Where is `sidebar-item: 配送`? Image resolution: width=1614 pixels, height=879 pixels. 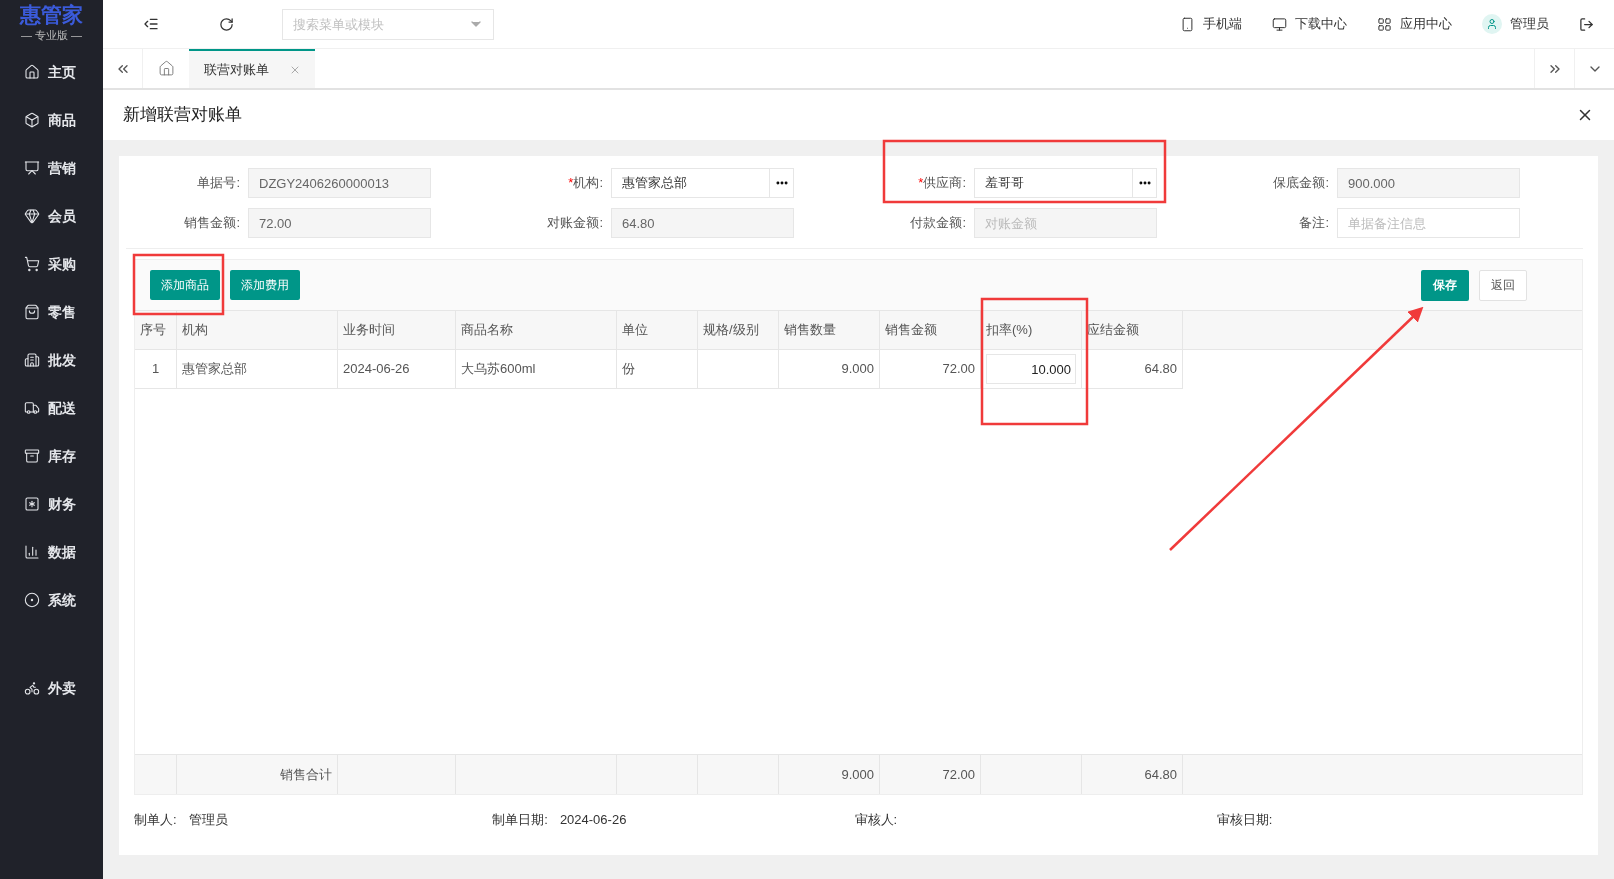
sidebar-item: 配送 is located at coordinates (51, 408).